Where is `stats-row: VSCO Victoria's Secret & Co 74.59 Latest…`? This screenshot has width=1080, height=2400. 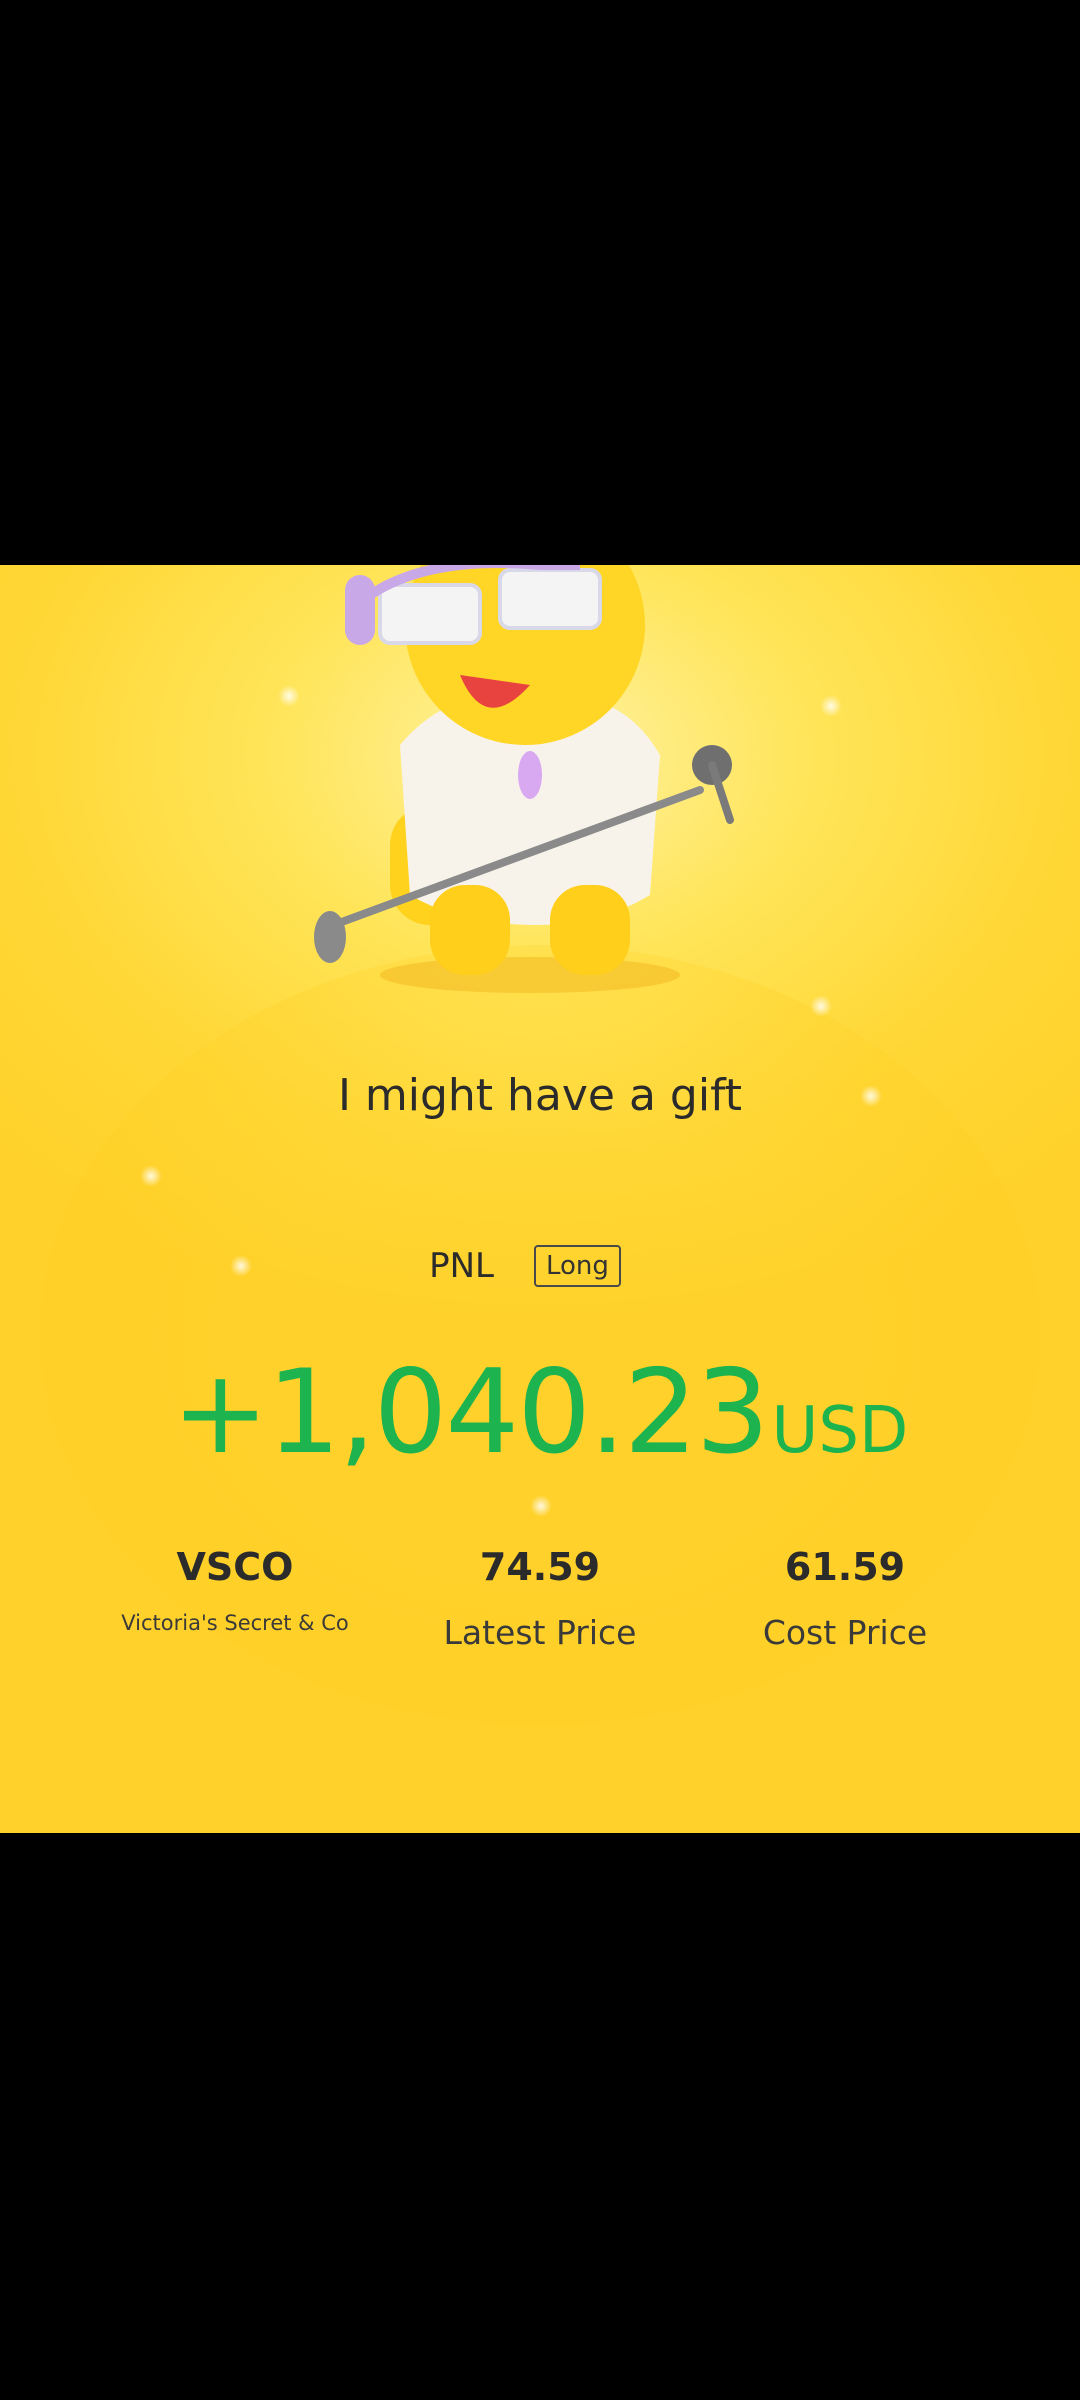 stats-row: VSCO Victoria's Secret & Co 74.59 Latest… is located at coordinates (540, 1625).